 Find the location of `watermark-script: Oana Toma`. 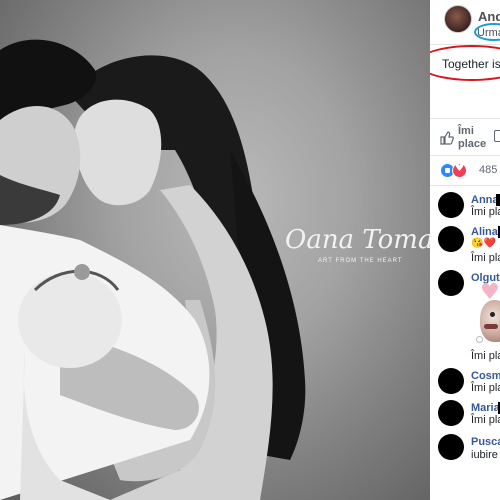

watermark-script: Oana Toma is located at coordinates (357, 240).